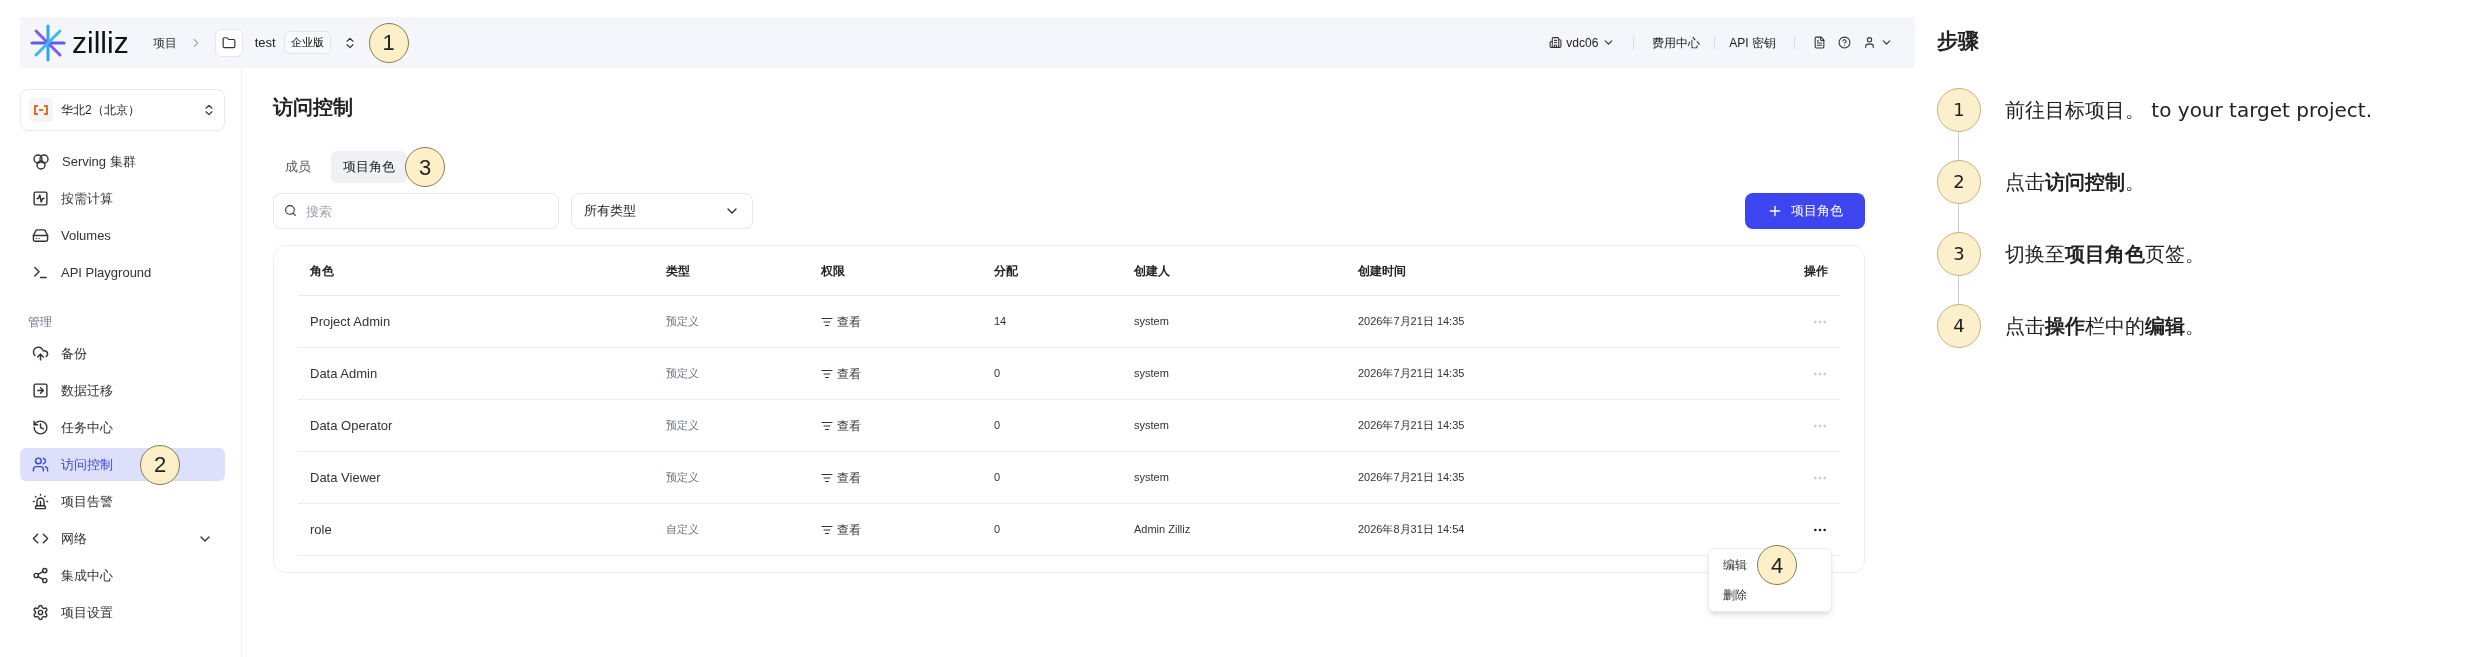 The width and height of the screenshot is (2487, 657). Describe the element at coordinates (322, 271) in the screenshot. I see `column-header: 角色` at that location.